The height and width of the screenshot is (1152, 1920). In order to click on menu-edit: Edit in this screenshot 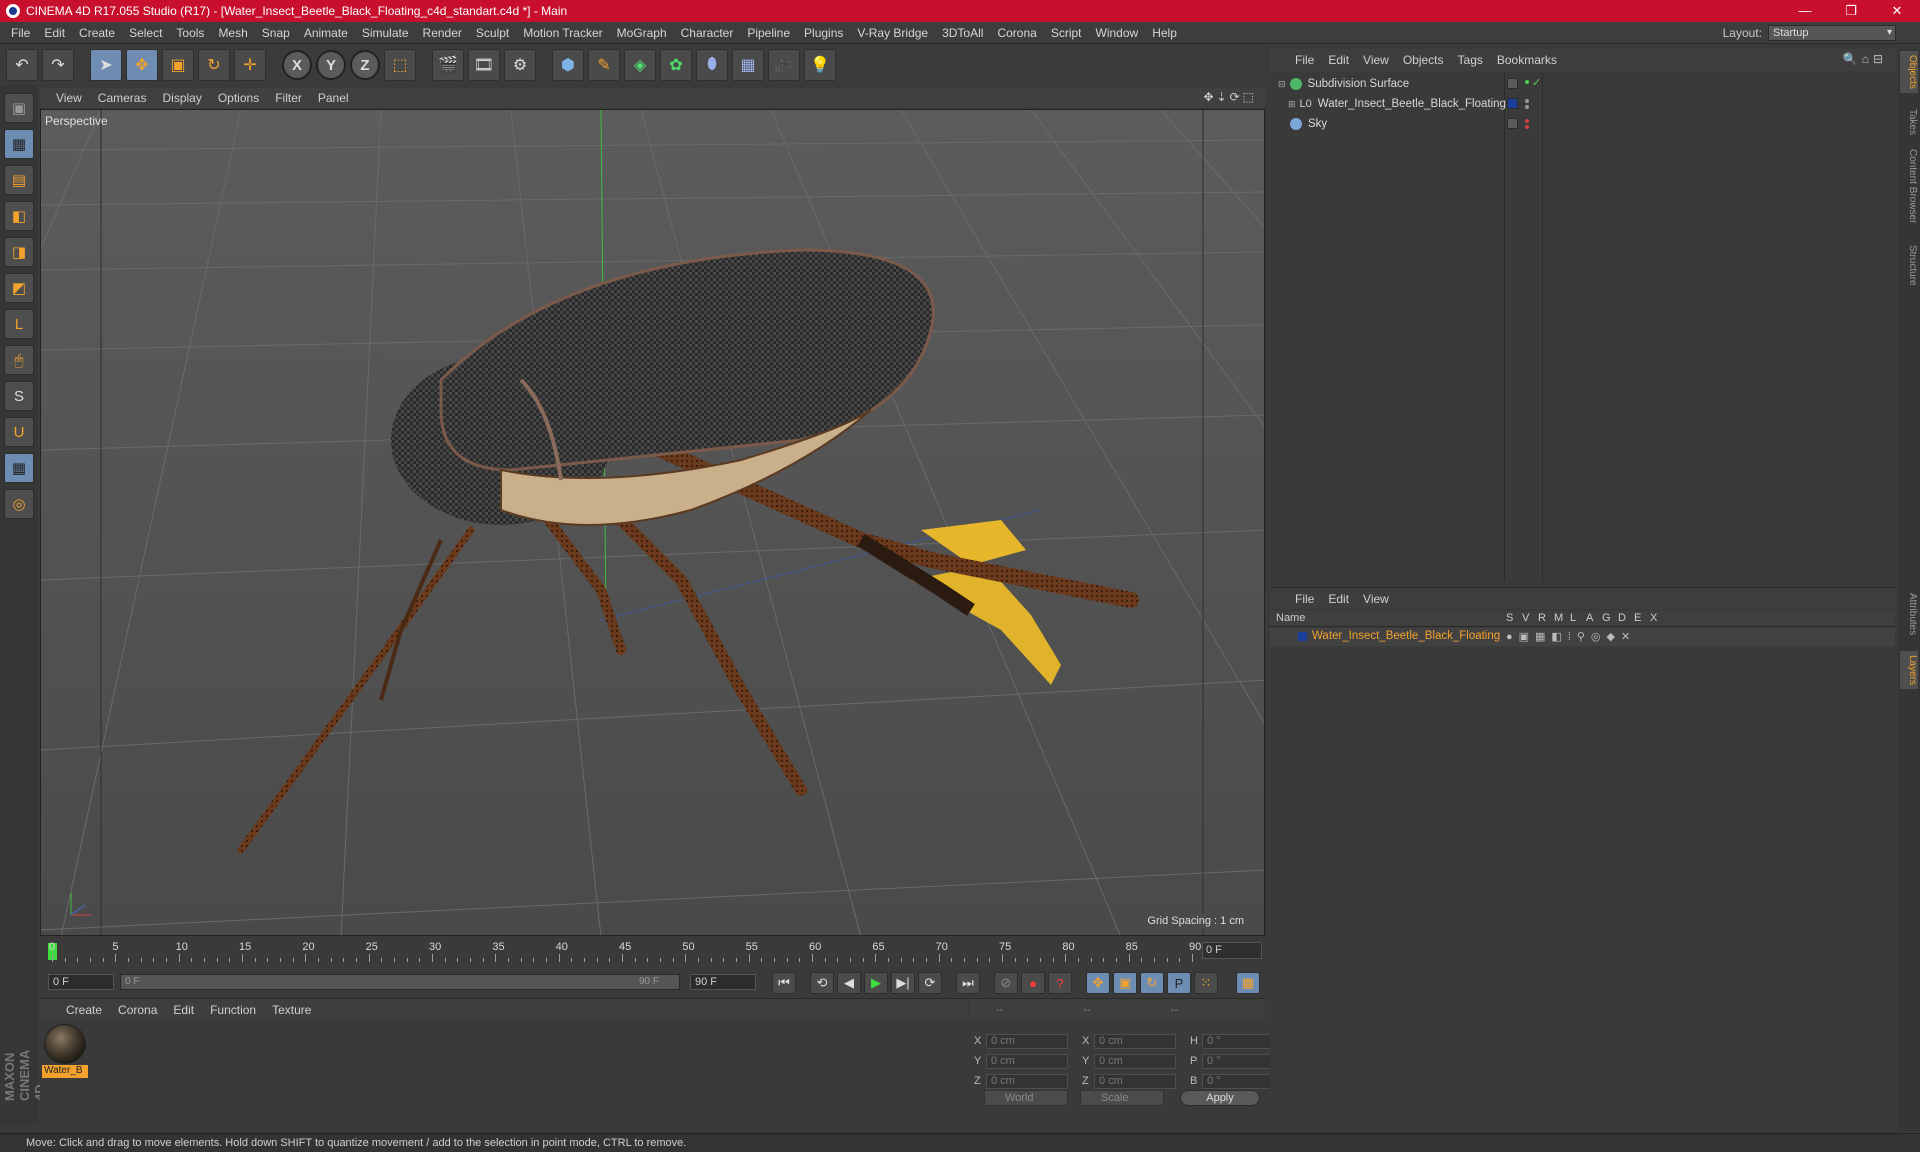, I will do `click(54, 33)`.